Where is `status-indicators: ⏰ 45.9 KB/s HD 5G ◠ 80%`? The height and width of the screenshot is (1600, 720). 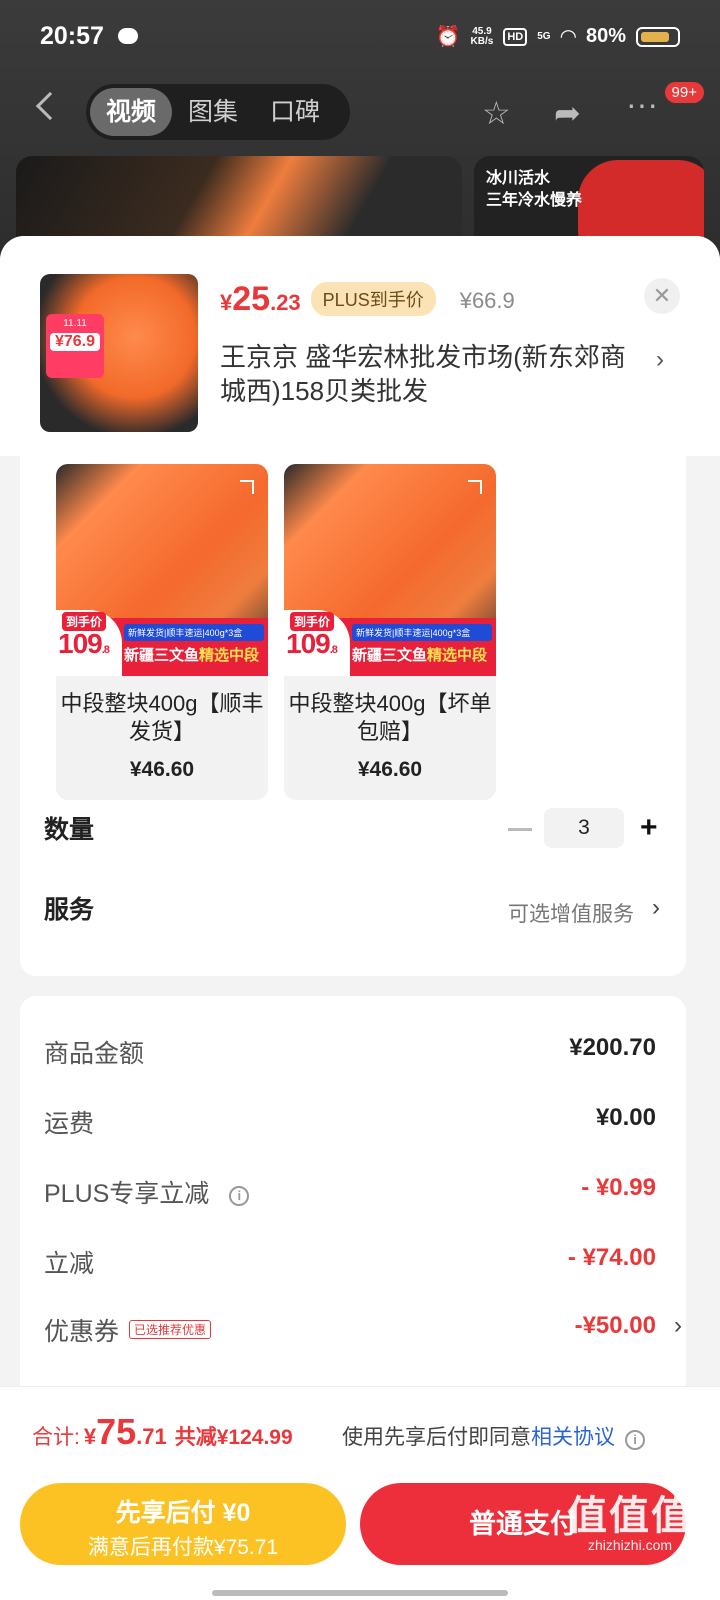
status-indicators: ⏰ 45.9 KB/s HD 5G ◠ 80% is located at coordinates (558, 36).